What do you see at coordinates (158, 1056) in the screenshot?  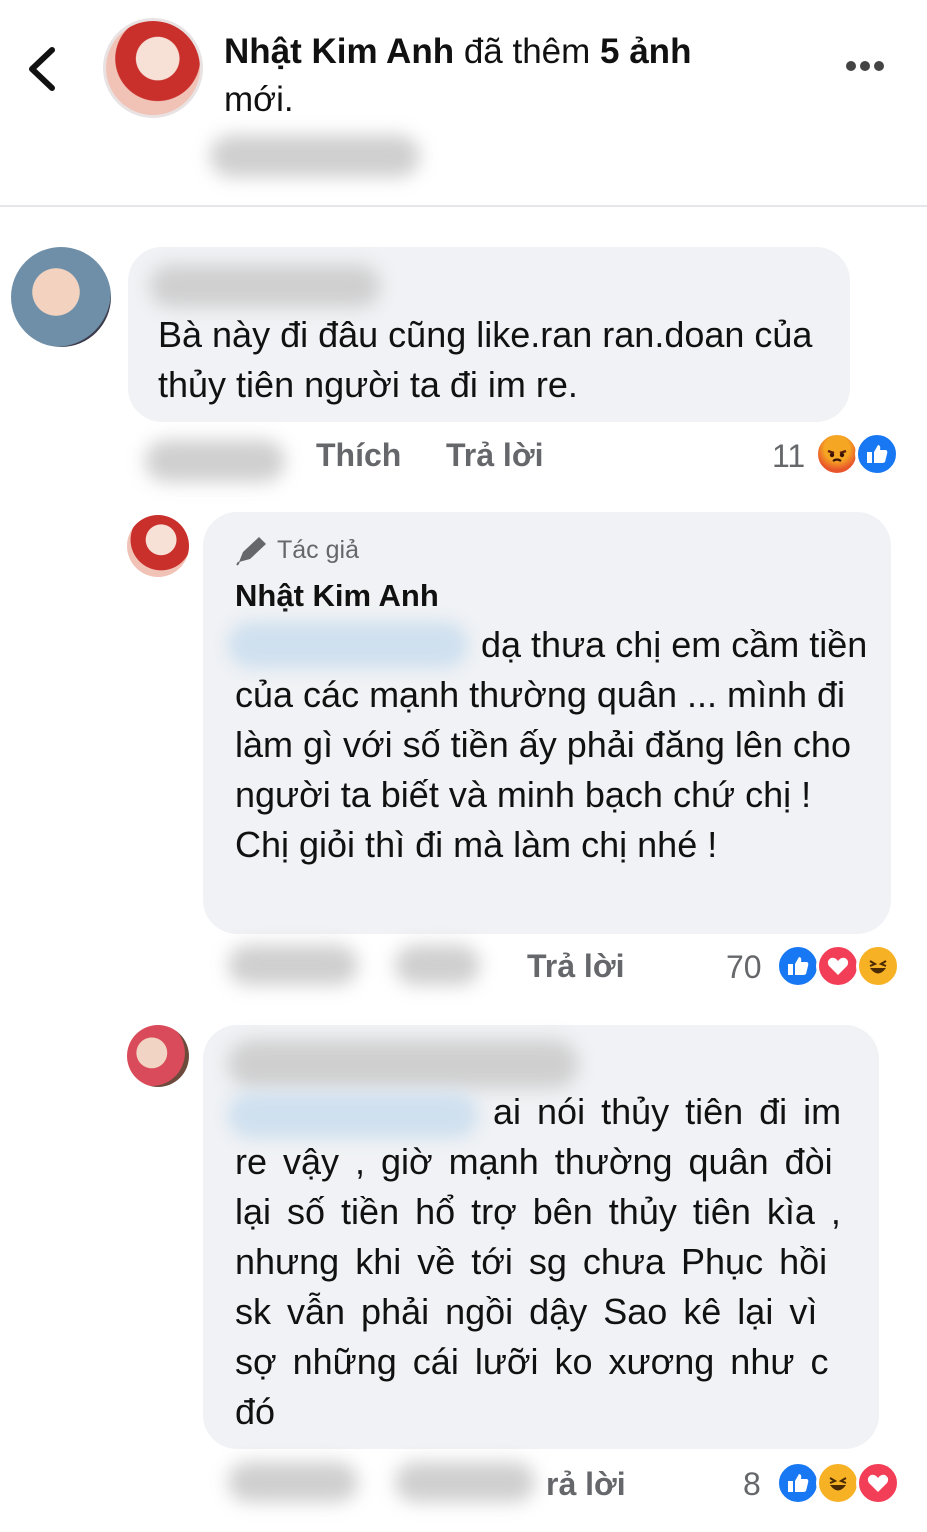 I see `commenter-avatar-small` at bounding box center [158, 1056].